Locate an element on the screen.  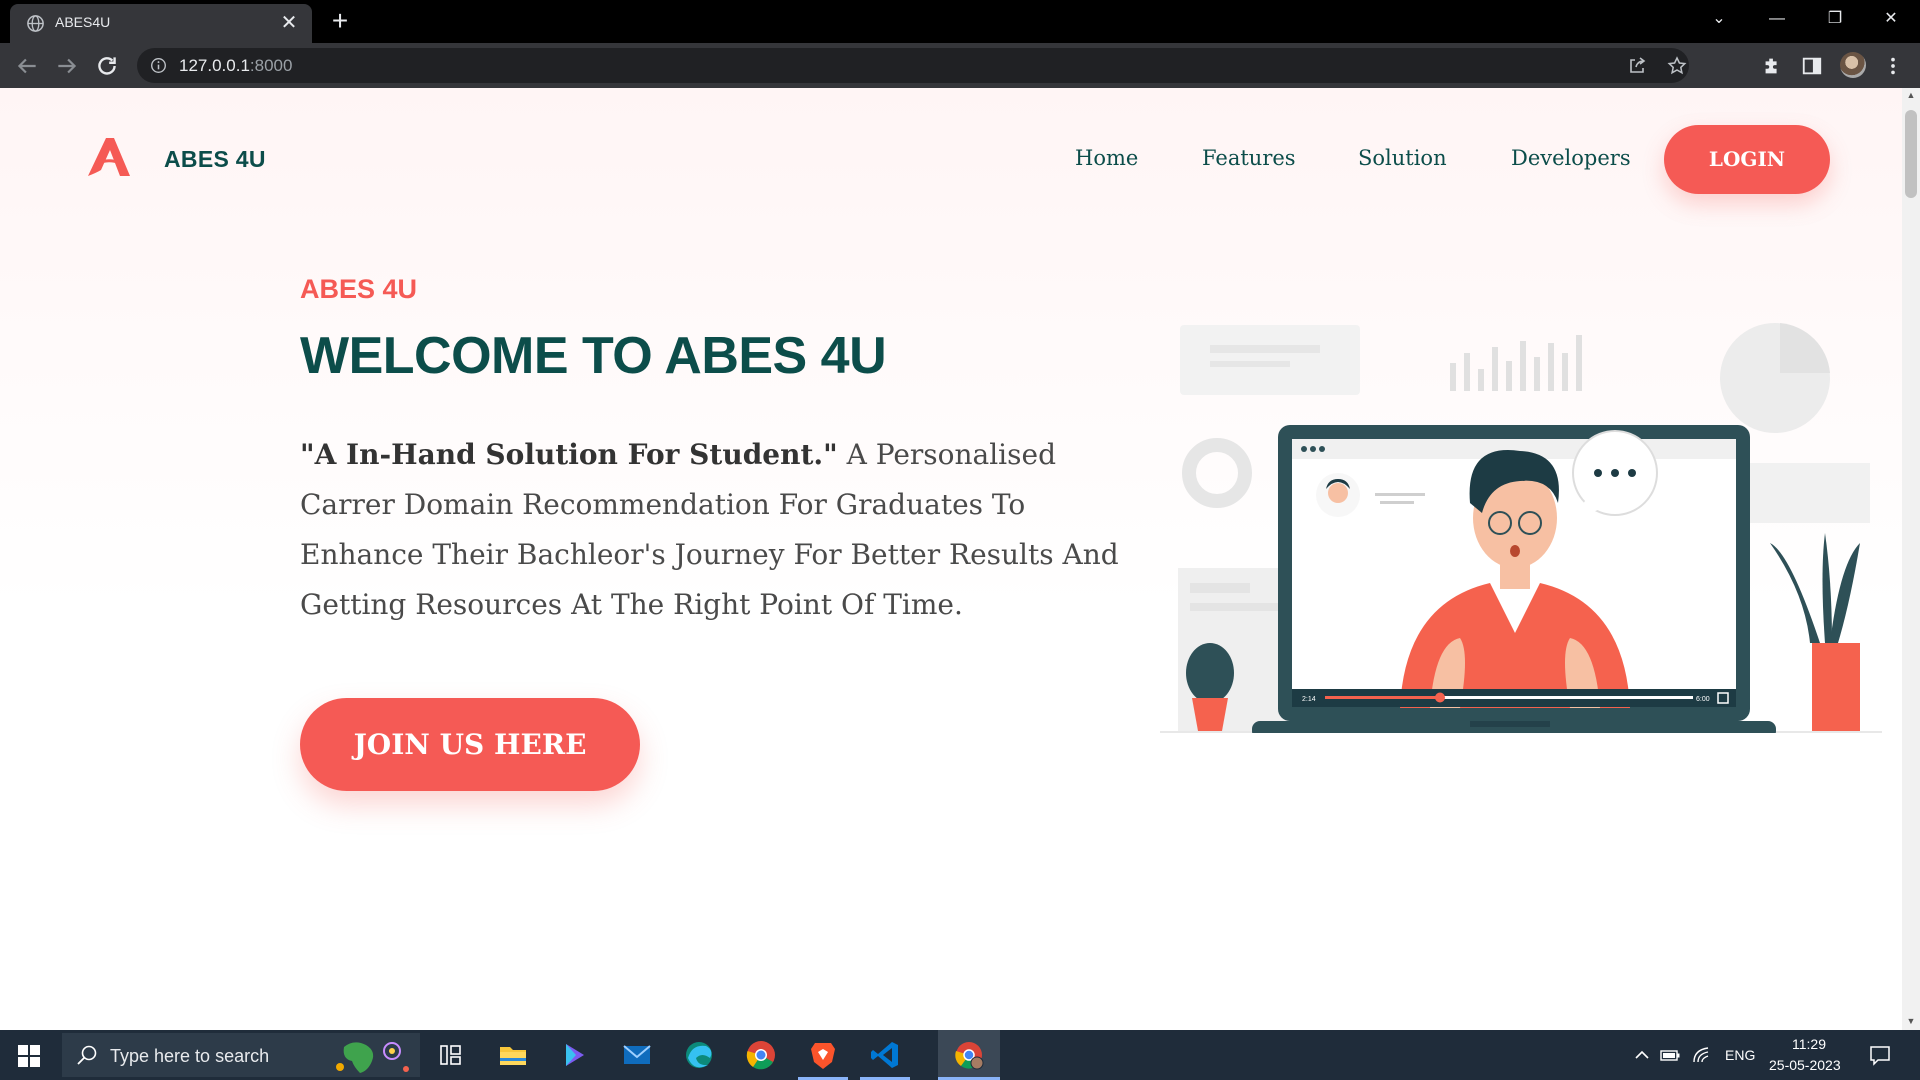
language-indicator: ENG is located at coordinates (1740, 1055).